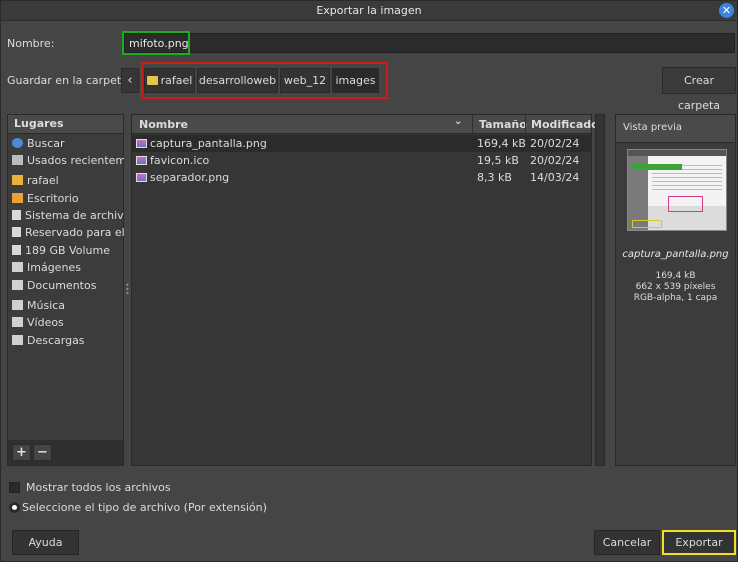  Describe the element at coordinates (54, 267) in the screenshot. I see `place-label: Imágenes` at that location.